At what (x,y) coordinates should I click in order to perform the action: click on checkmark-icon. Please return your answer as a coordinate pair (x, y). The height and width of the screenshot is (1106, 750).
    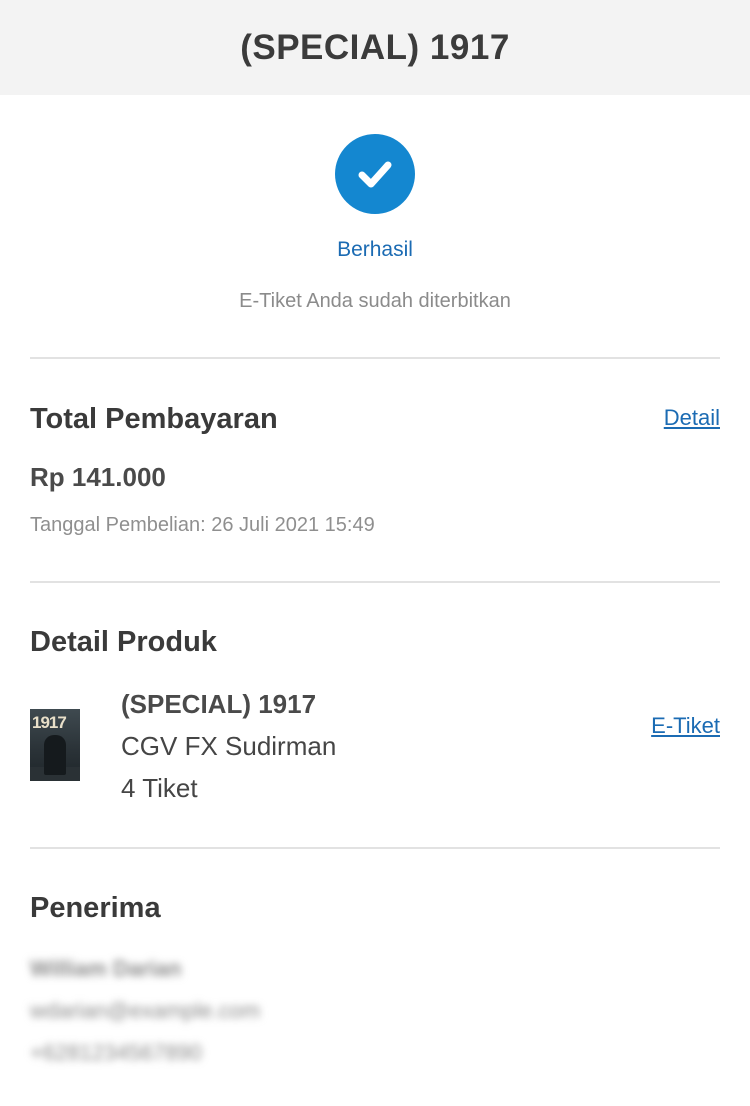
    Looking at the image, I should click on (375, 174).